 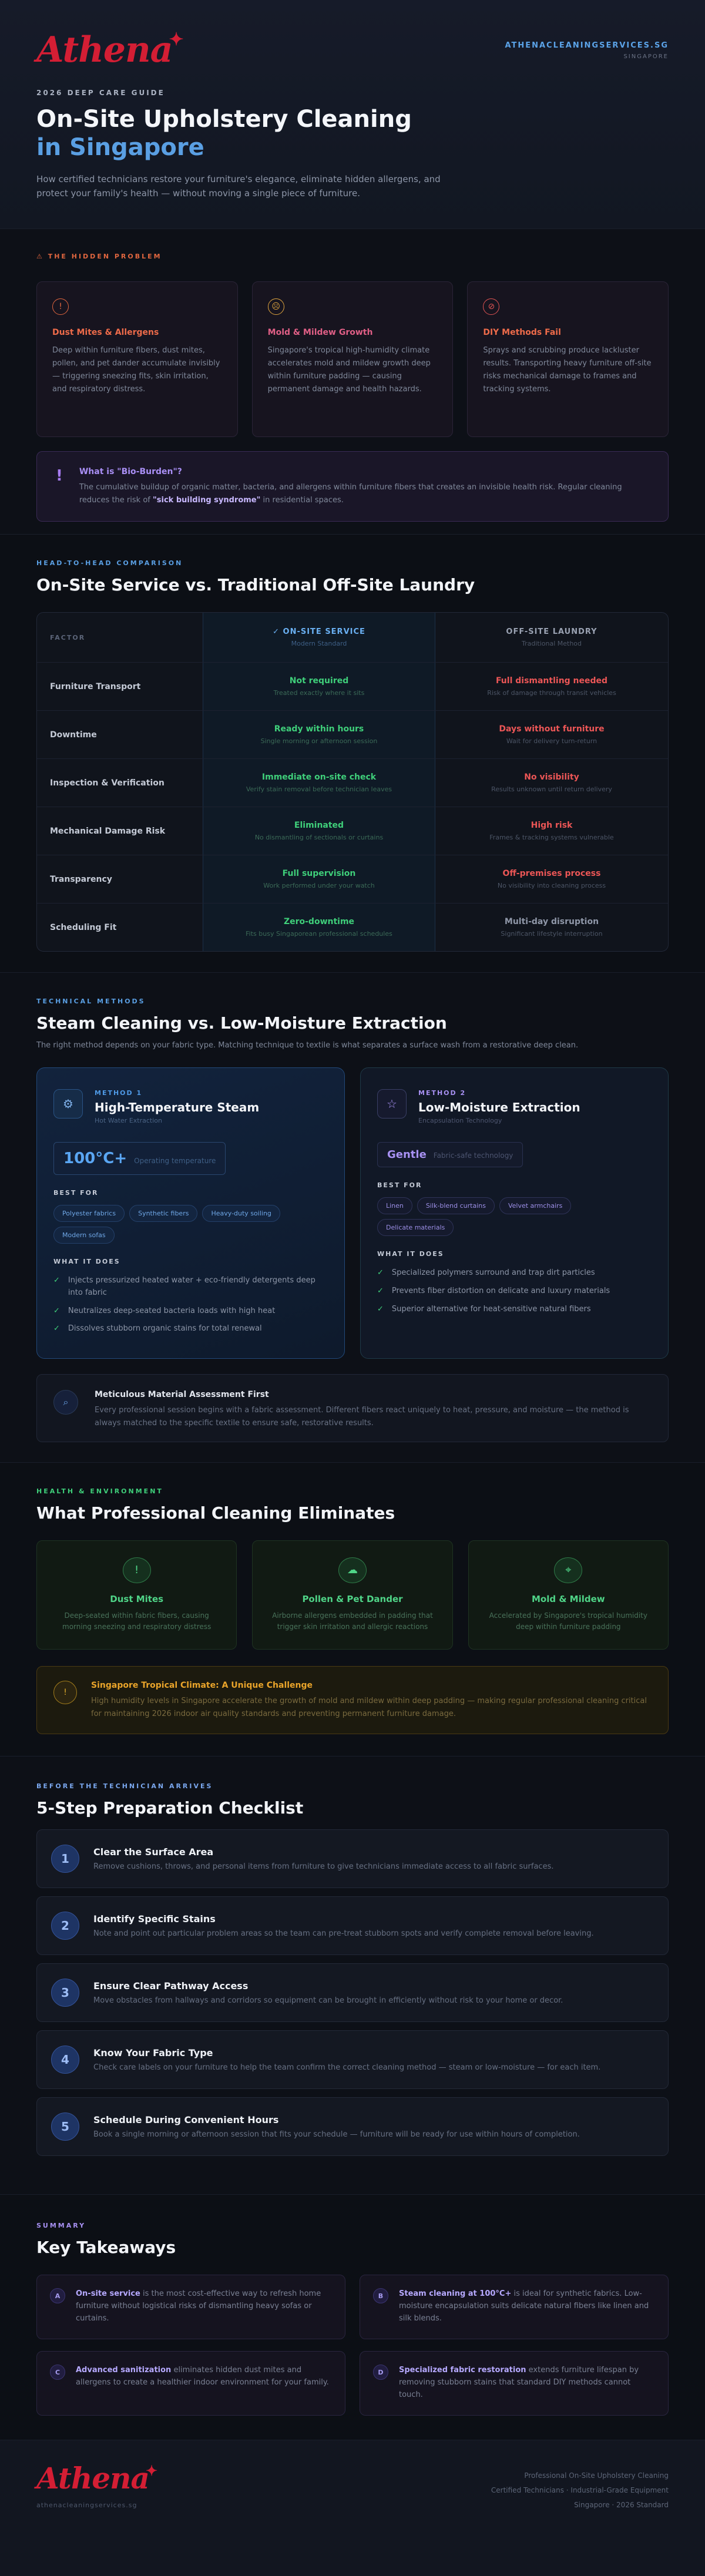 What do you see at coordinates (155, 1919) in the screenshot?
I see `step-title: Identify Specific Stains` at bounding box center [155, 1919].